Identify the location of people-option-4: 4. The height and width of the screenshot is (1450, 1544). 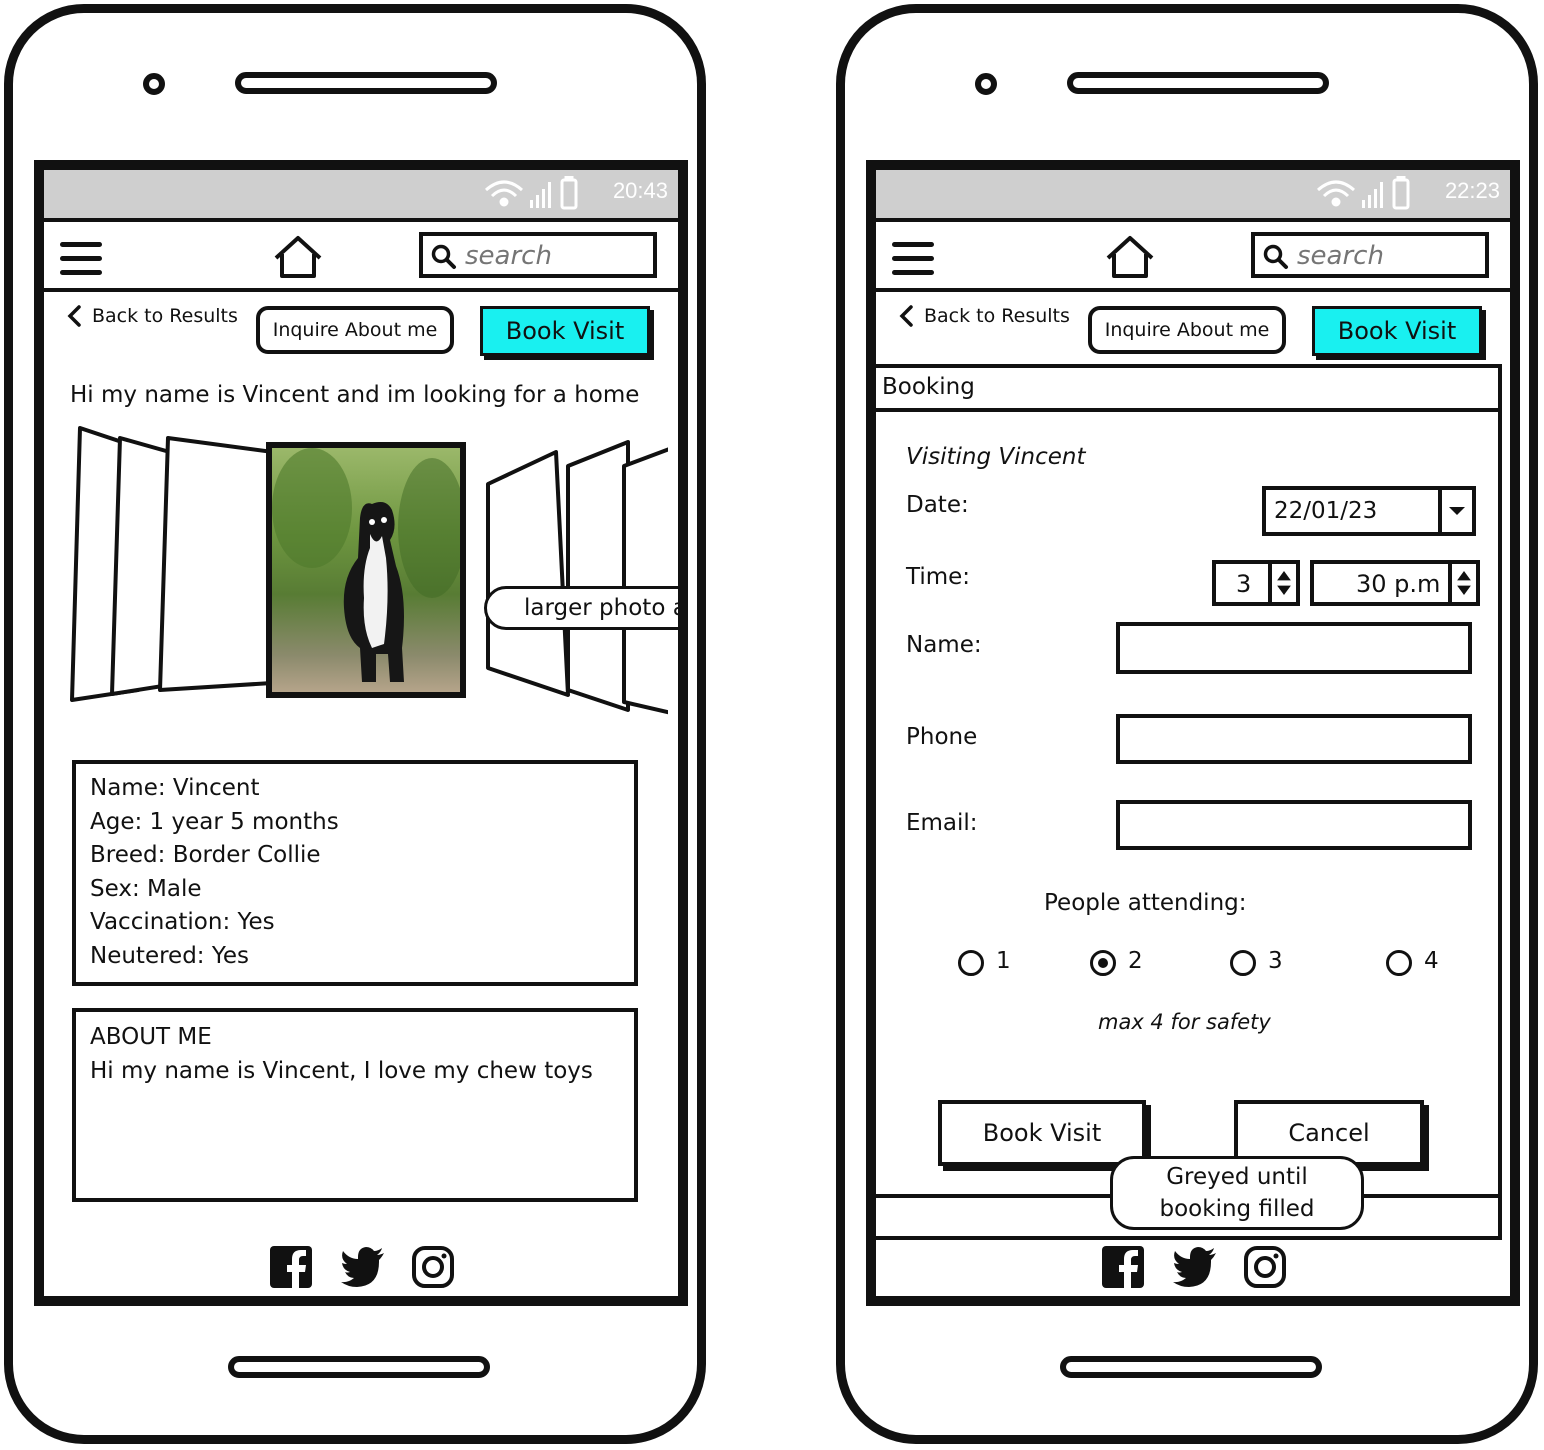
(1421, 965).